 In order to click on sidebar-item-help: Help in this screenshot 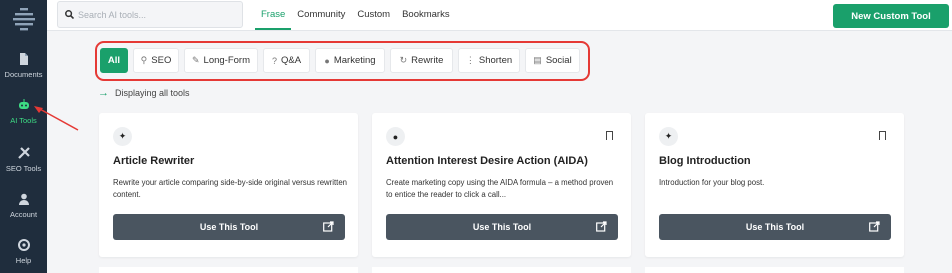, I will do `click(23, 251)`.